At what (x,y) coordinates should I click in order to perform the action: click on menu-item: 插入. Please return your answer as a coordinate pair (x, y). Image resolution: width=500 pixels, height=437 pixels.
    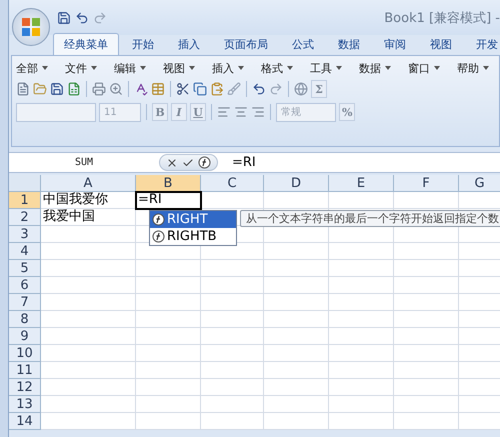
    Looking at the image, I should click on (228, 68).